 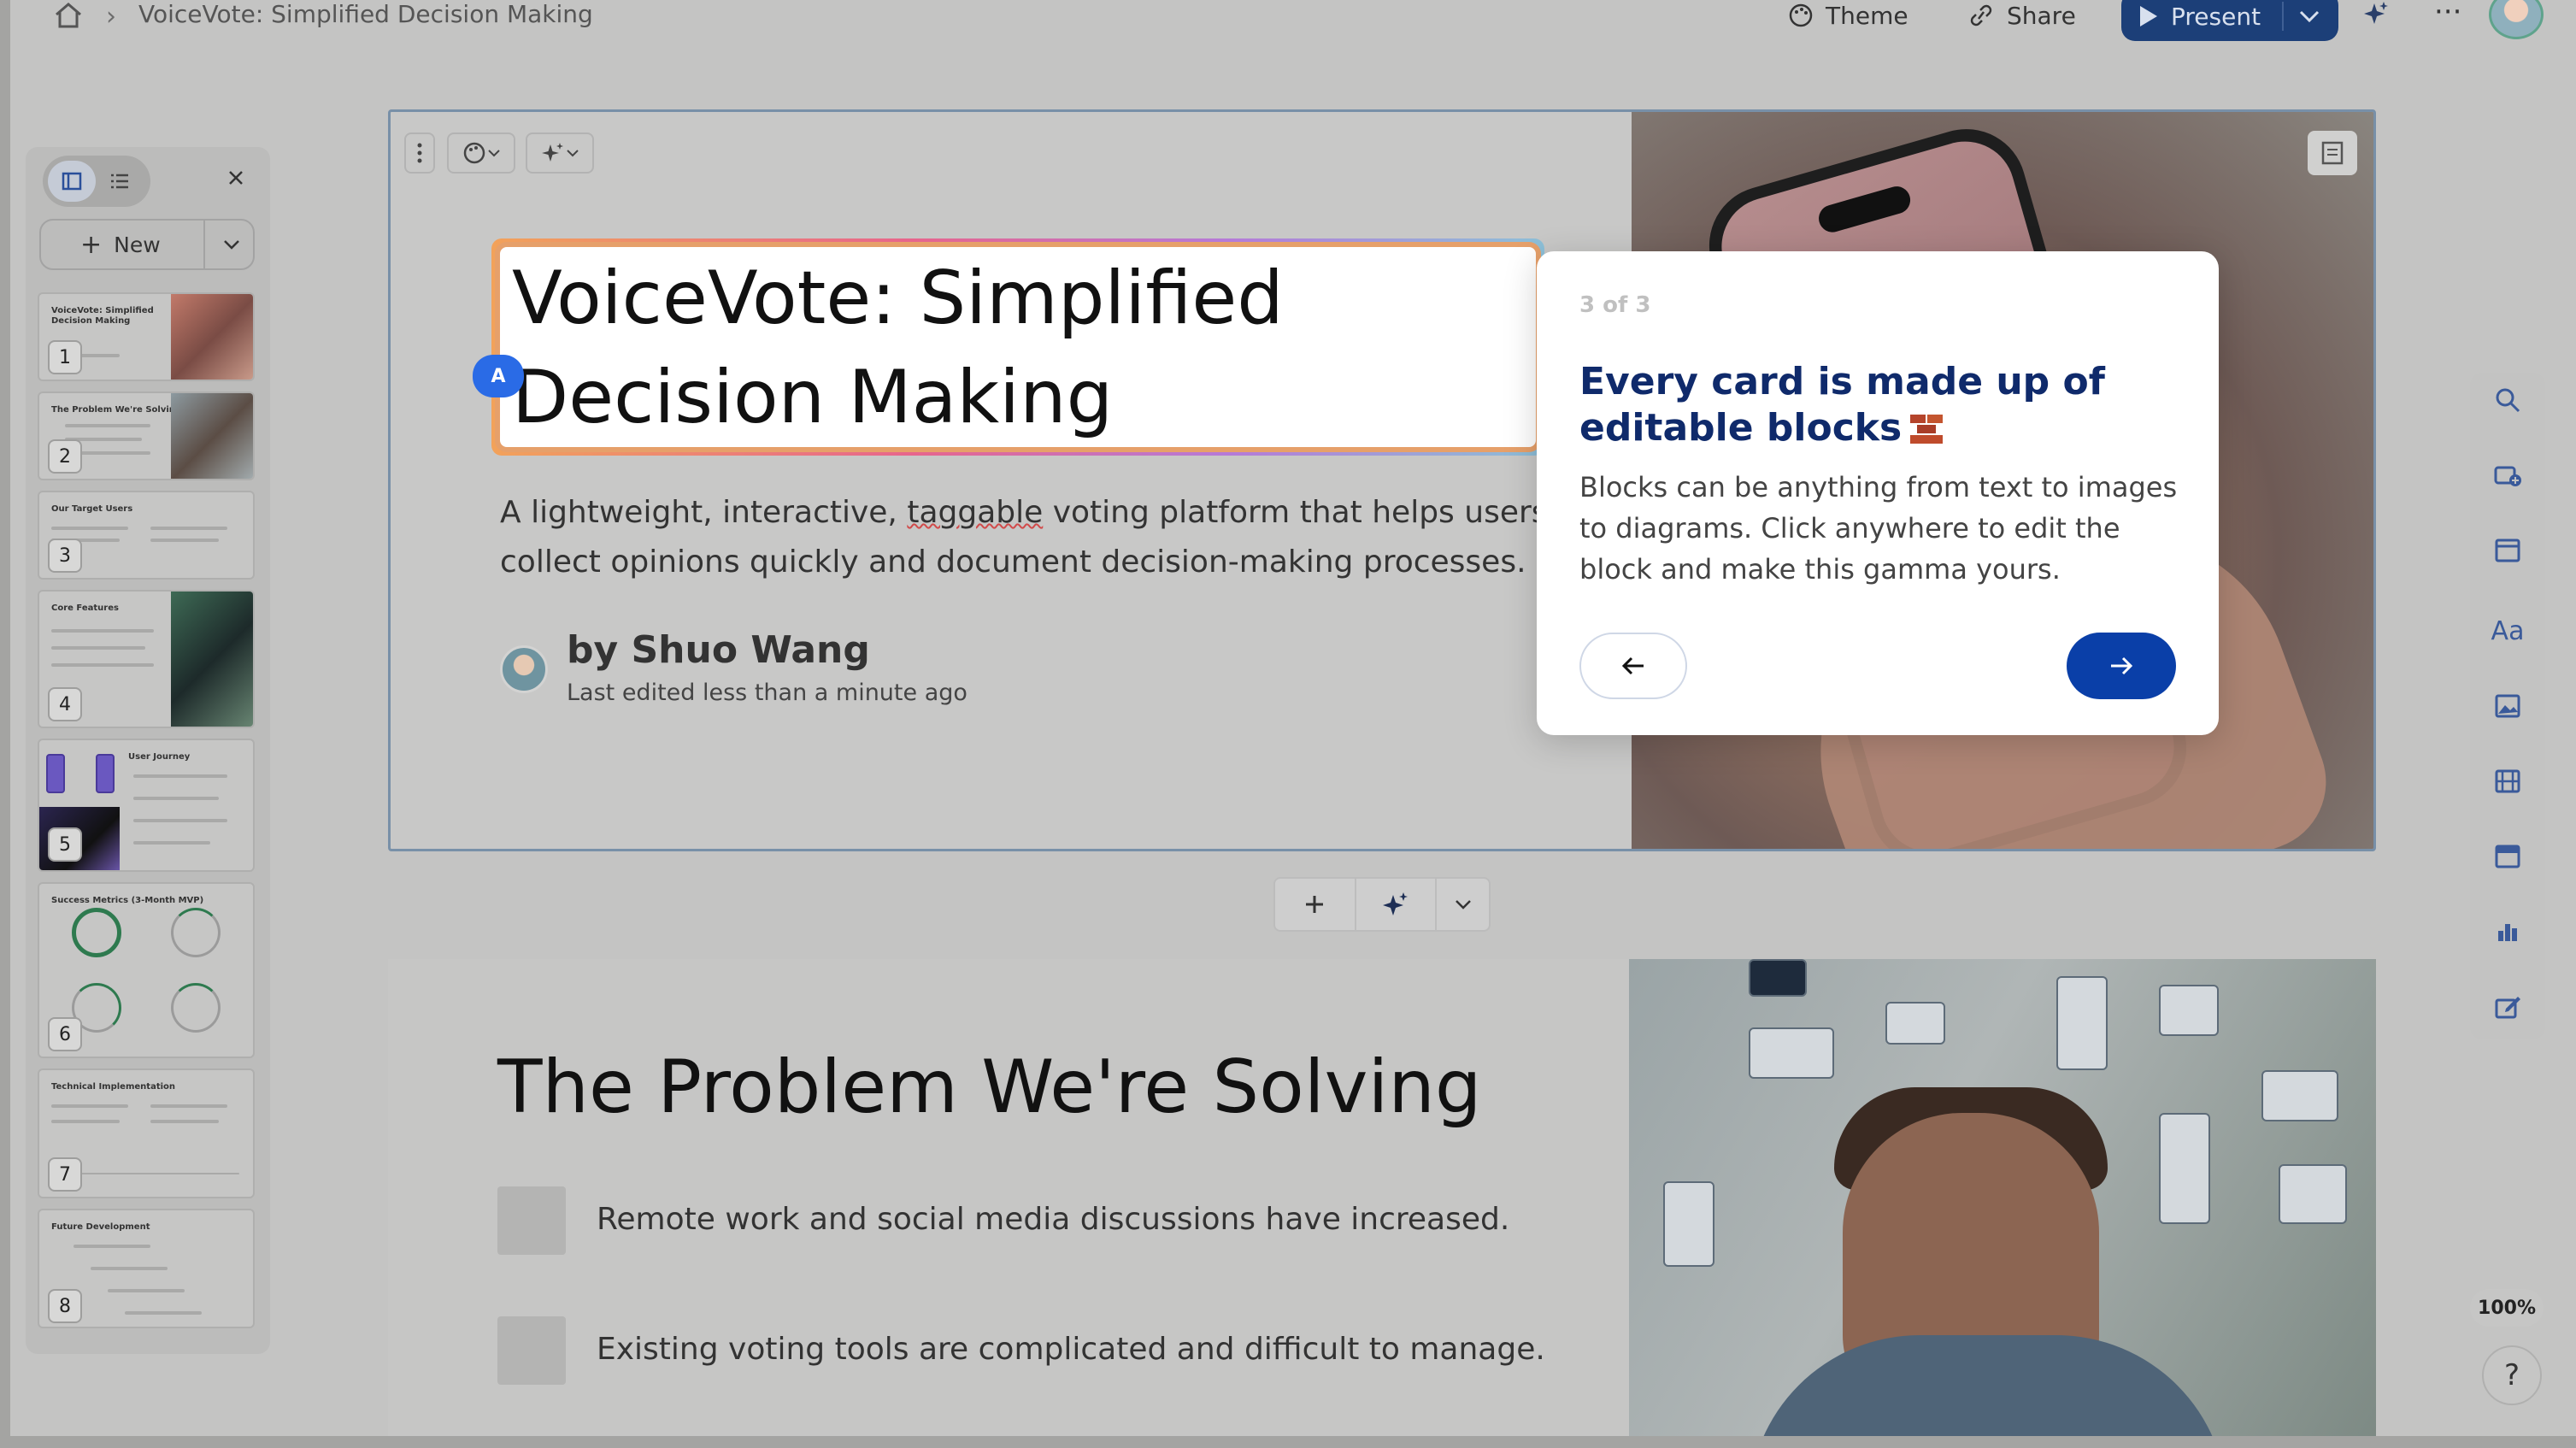 What do you see at coordinates (898, 348) in the screenshot?
I see `card-title: VoiceVote: Simplified Decision Making` at bounding box center [898, 348].